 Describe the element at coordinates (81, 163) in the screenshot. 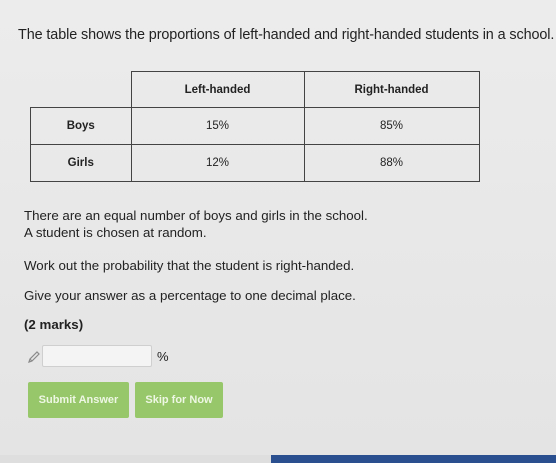

I see `row-label-girls: Girls` at that location.